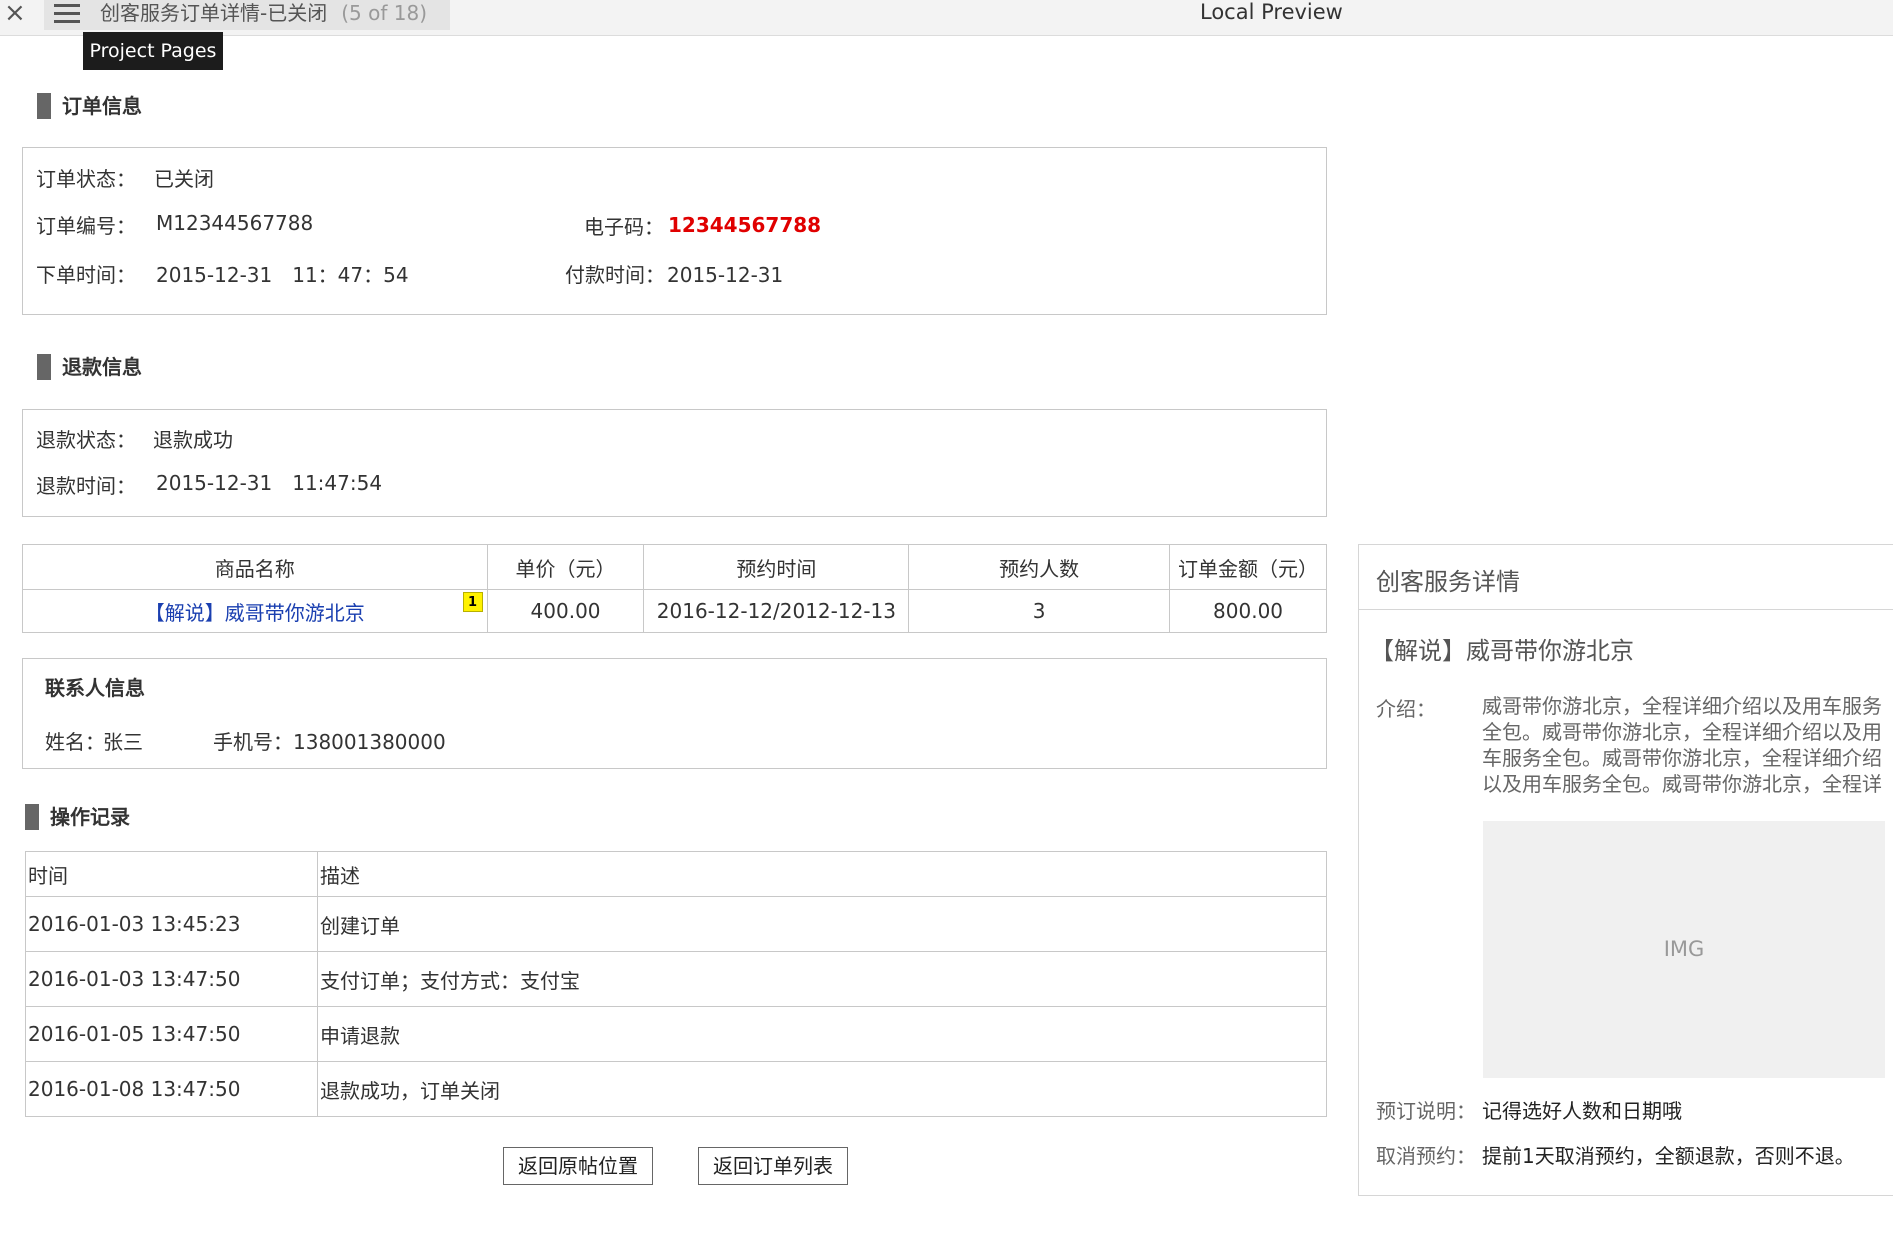  I want to click on cancel-policy-text: 提前1天取消预约，全额退款，否则不退。, so click(1668, 1156).